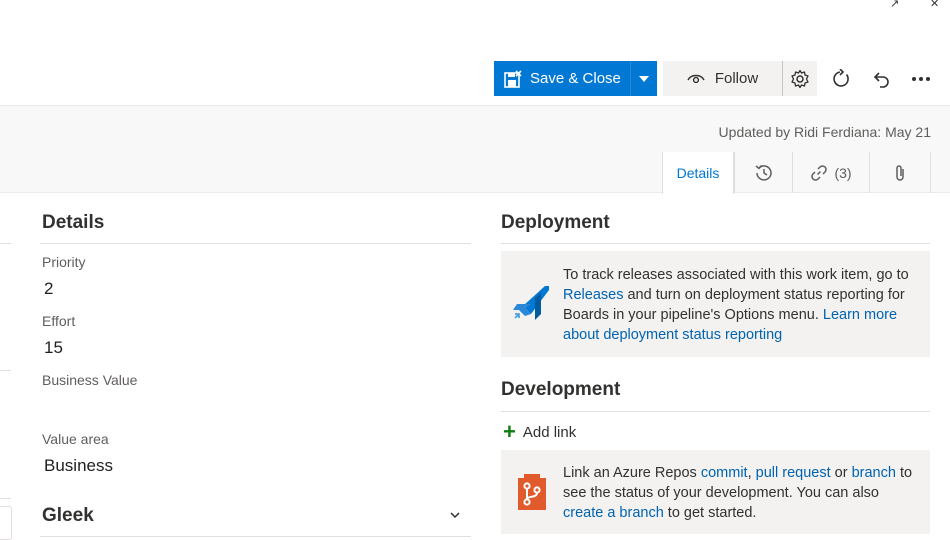  What do you see at coordinates (841, 473) in the screenshot?
I see `development-text-or: or` at bounding box center [841, 473].